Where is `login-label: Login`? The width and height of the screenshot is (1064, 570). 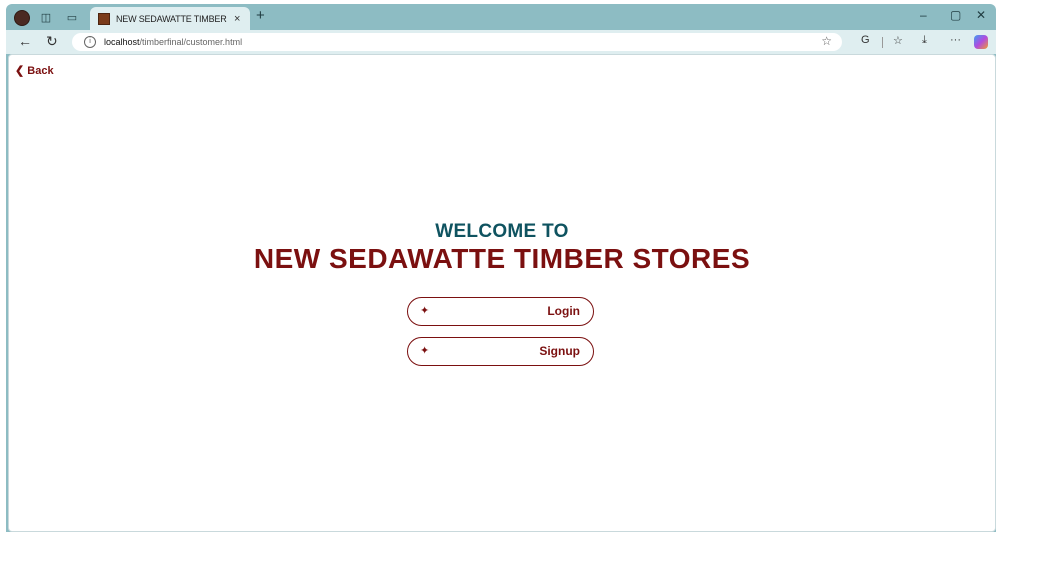 login-label: Login is located at coordinates (563, 311).